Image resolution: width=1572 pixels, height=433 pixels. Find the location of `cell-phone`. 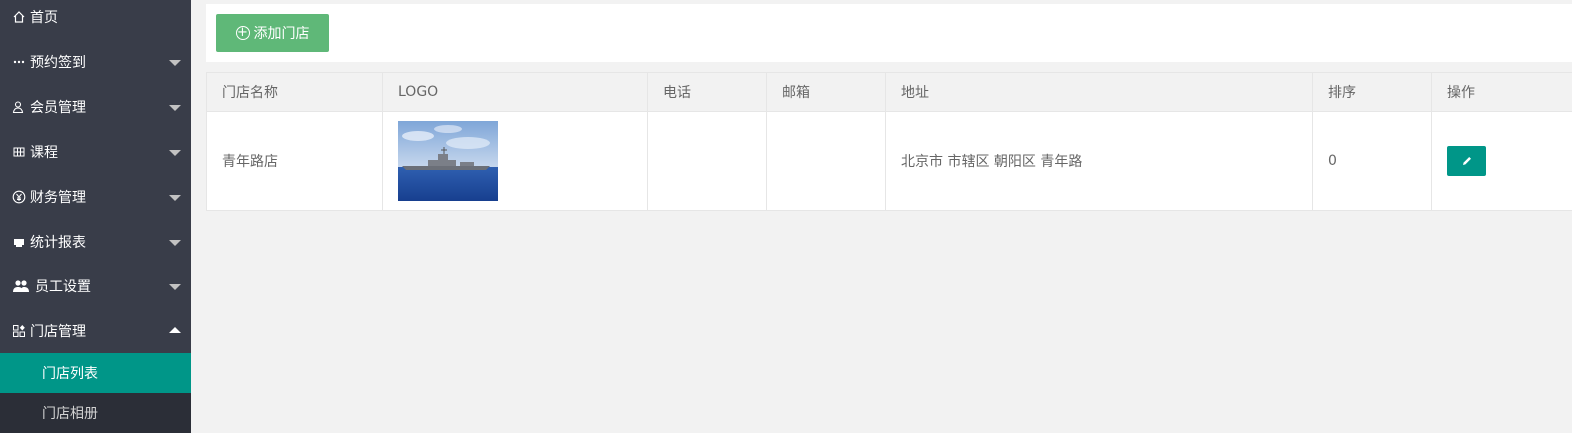

cell-phone is located at coordinates (707, 161).